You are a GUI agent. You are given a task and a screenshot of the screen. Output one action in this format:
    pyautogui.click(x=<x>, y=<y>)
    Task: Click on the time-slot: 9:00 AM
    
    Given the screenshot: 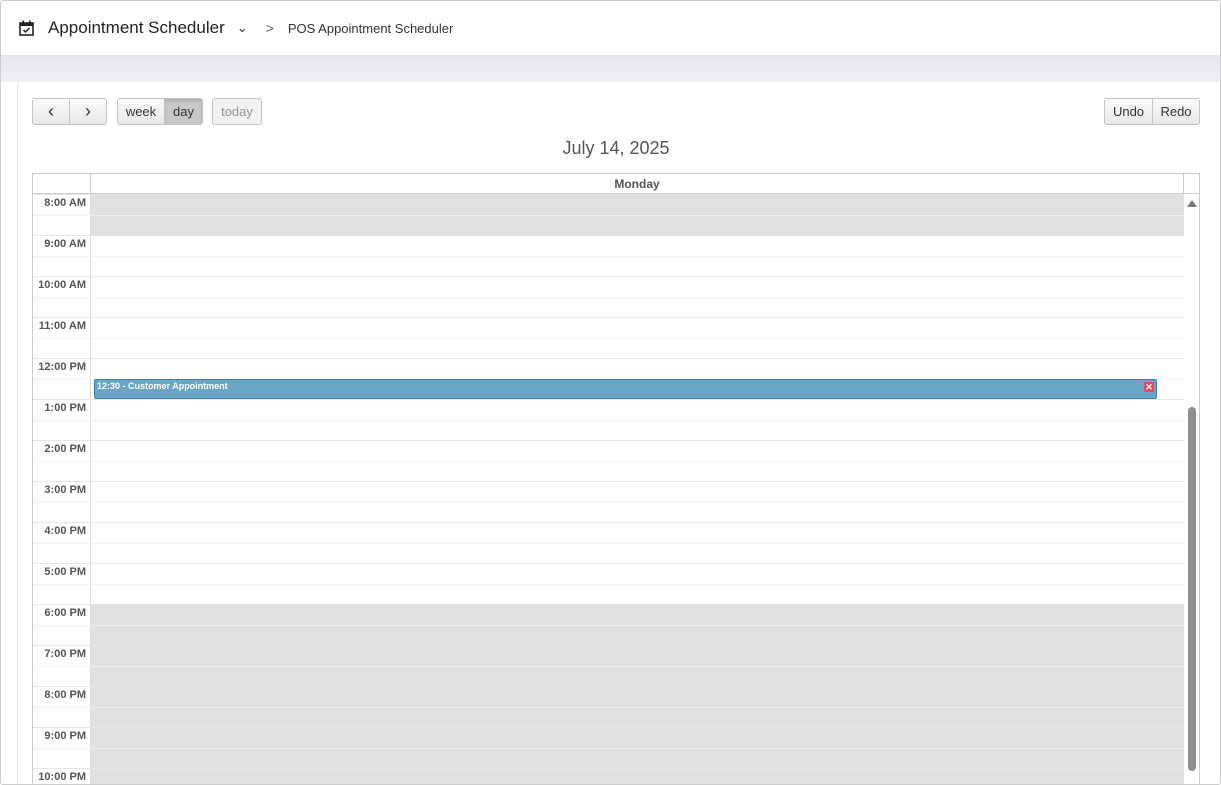 What is the action you would take?
    pyautogui.click(x=608, y=245)
    